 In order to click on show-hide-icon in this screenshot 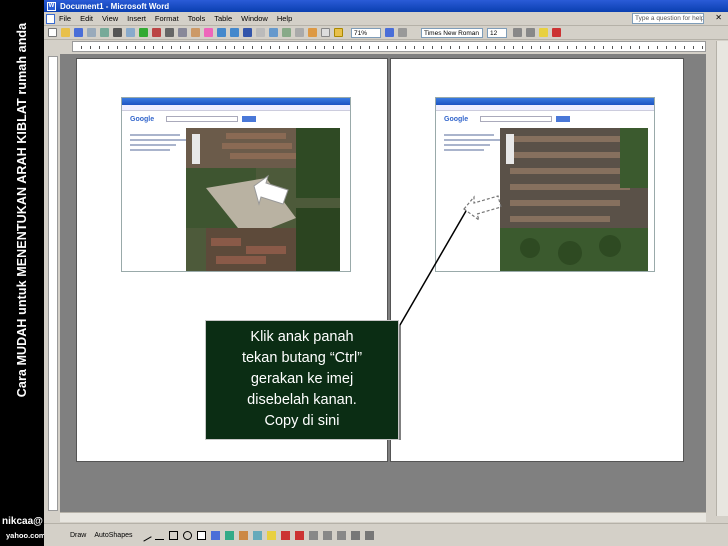, I will do `click(338, 32)`.